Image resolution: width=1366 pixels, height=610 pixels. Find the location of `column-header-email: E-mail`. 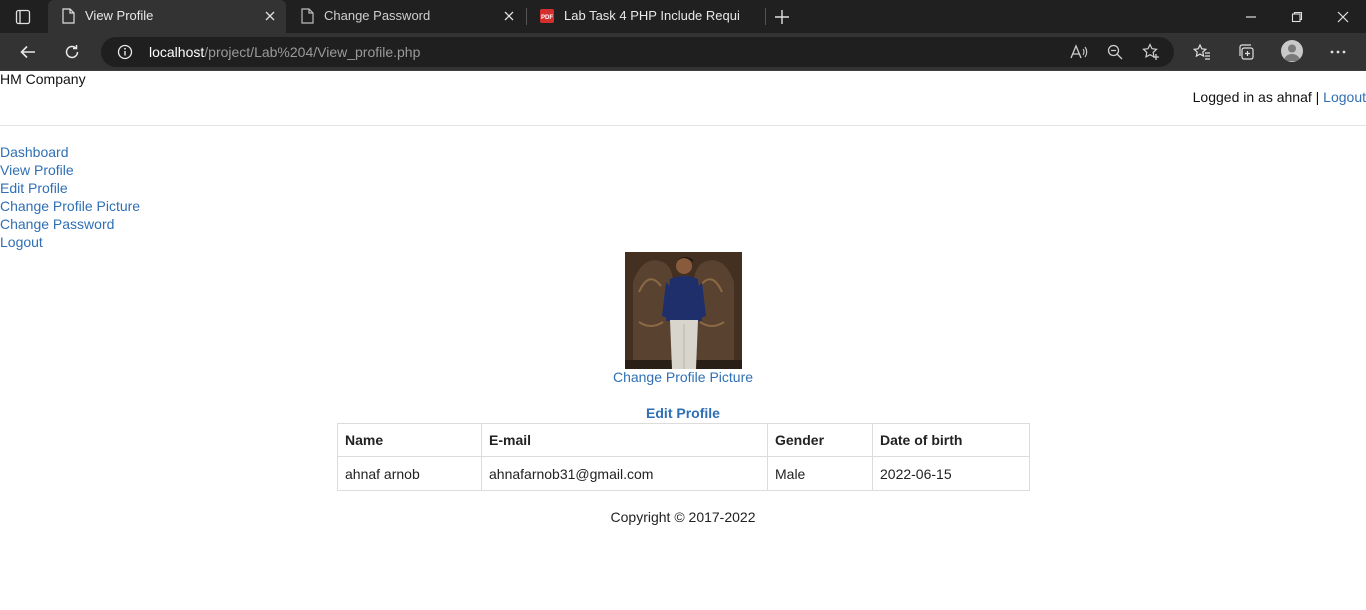

column-header-email: E-mail is located at coordinates (624, 440).